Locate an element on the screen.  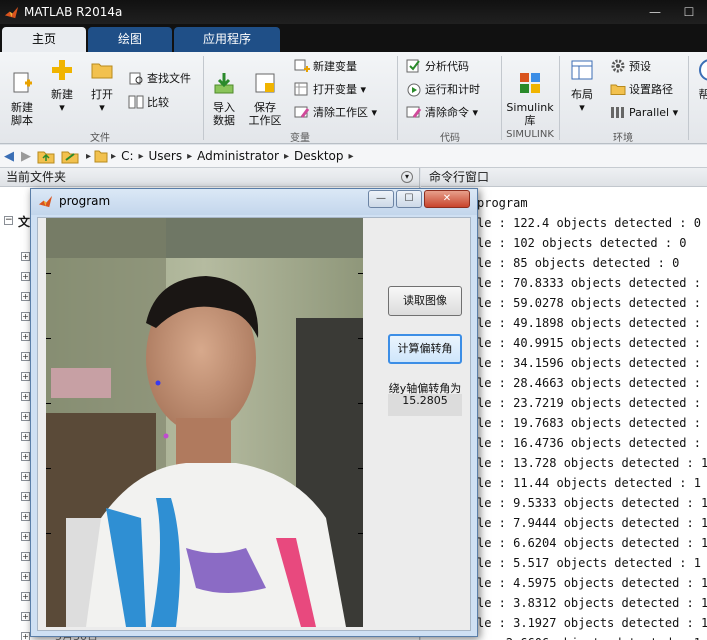
import-data-button: 导入 数据 is located at coordinates (224, 92).